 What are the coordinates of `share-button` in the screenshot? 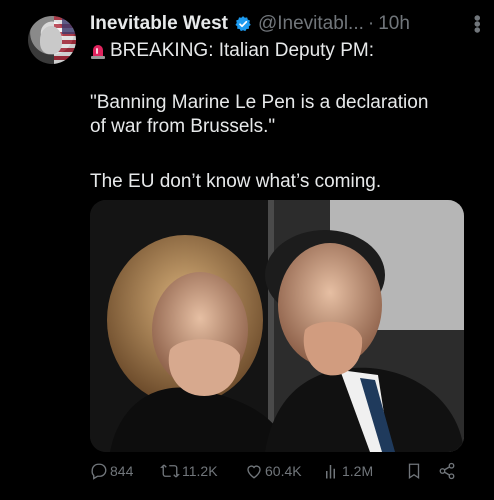 It's located at (448, 471).